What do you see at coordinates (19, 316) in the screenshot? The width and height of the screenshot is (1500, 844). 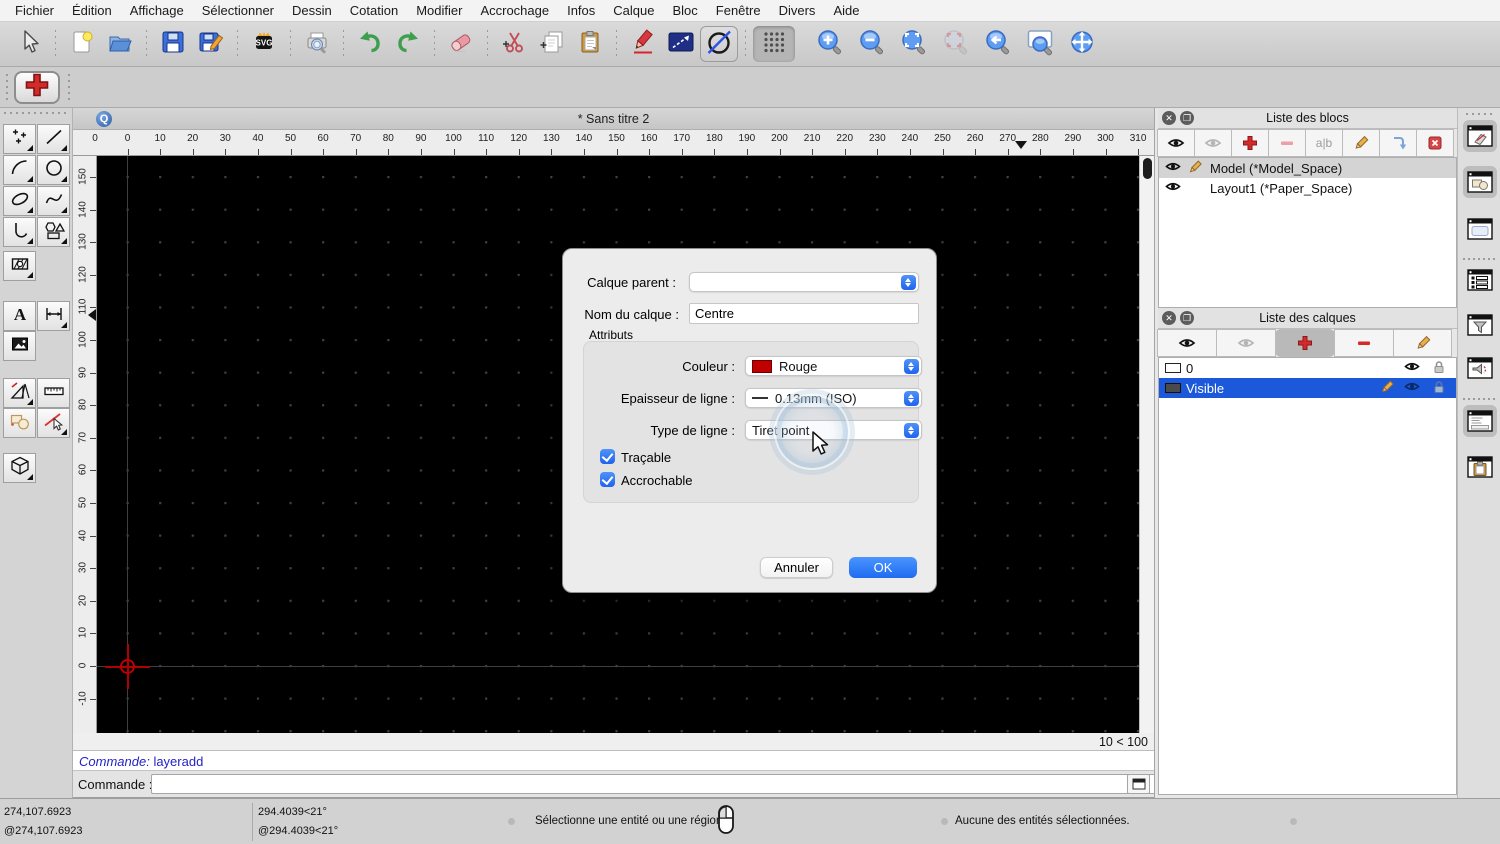 I see `text-tool-button: A` at bounding box center [19, 316].